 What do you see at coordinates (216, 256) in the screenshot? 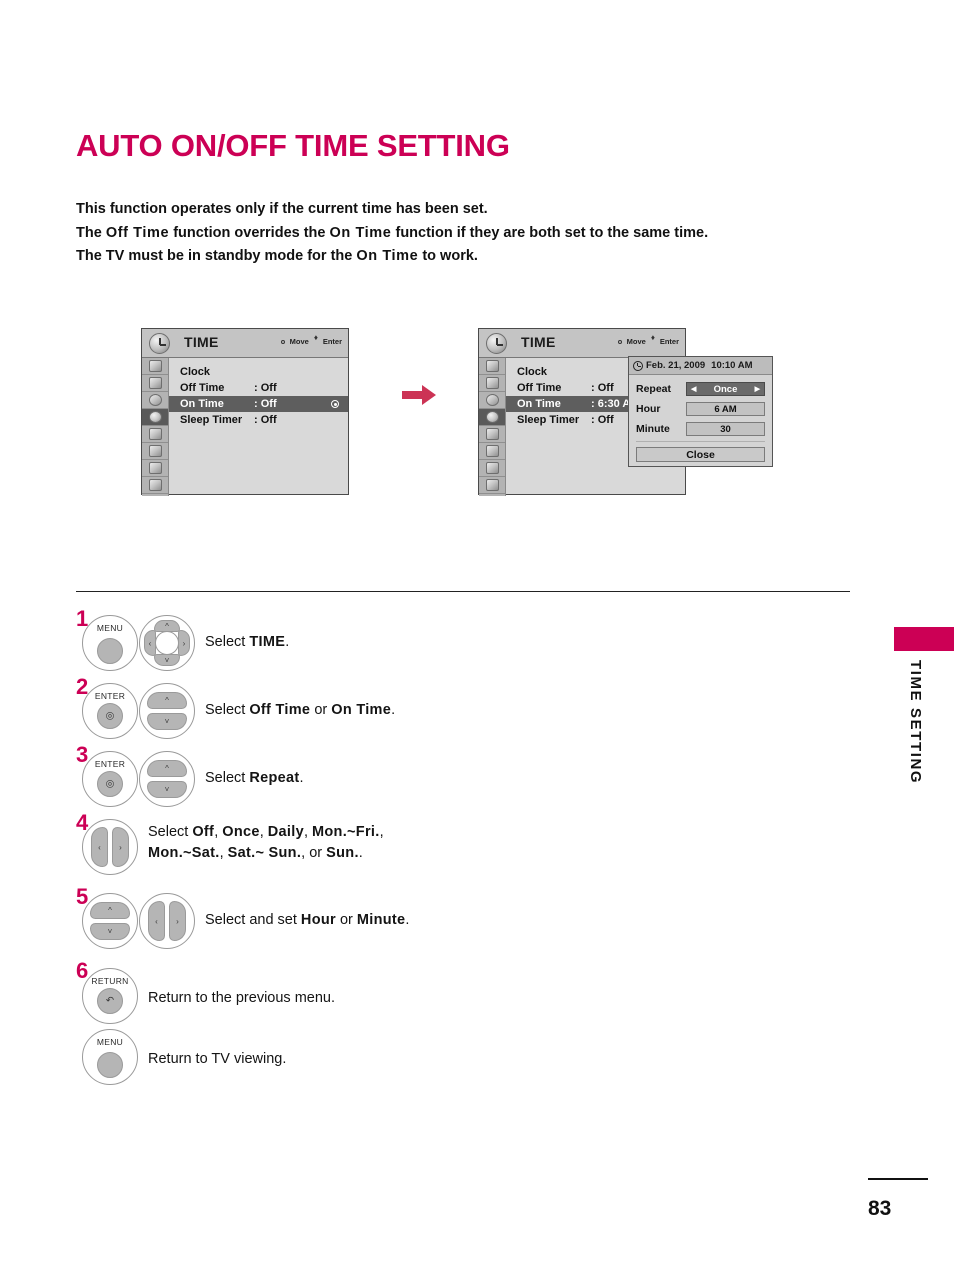
I see `intro-line-3-a: The TV must be in standby mode for the` at bounding box center [216, 256].